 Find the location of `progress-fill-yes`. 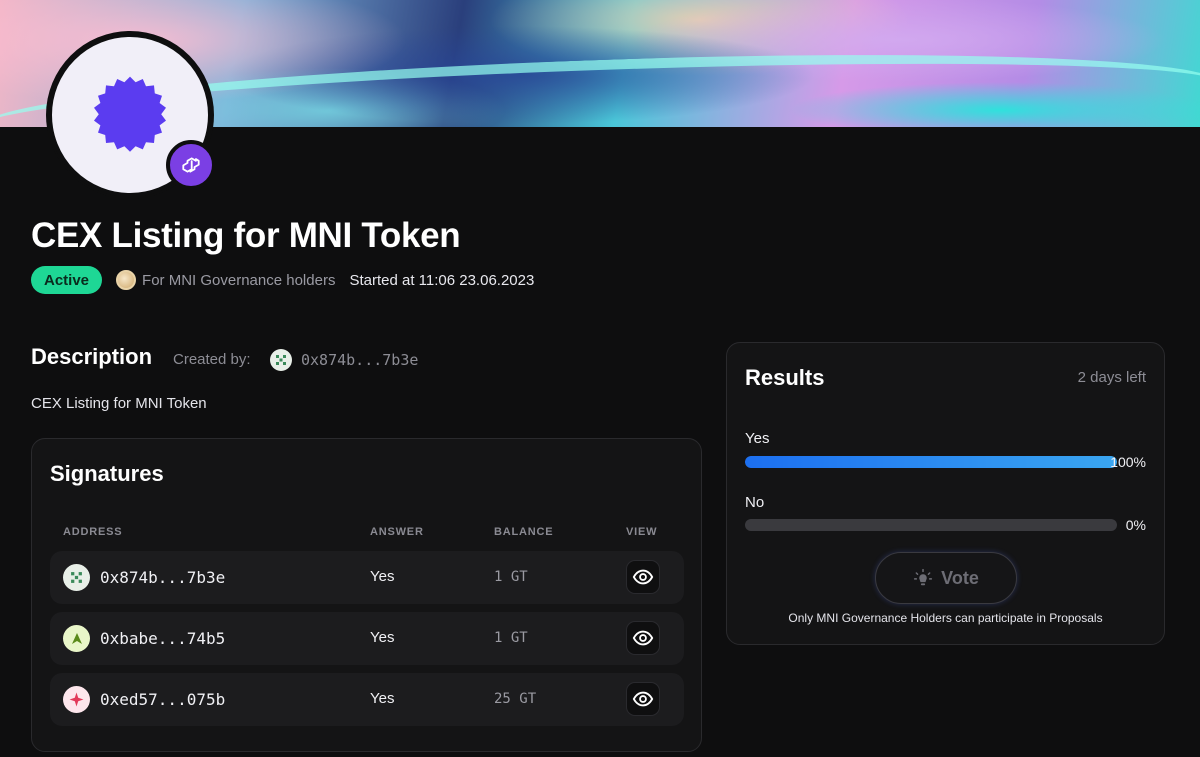

progress-fill-yes is located at coordinates (931, 462).